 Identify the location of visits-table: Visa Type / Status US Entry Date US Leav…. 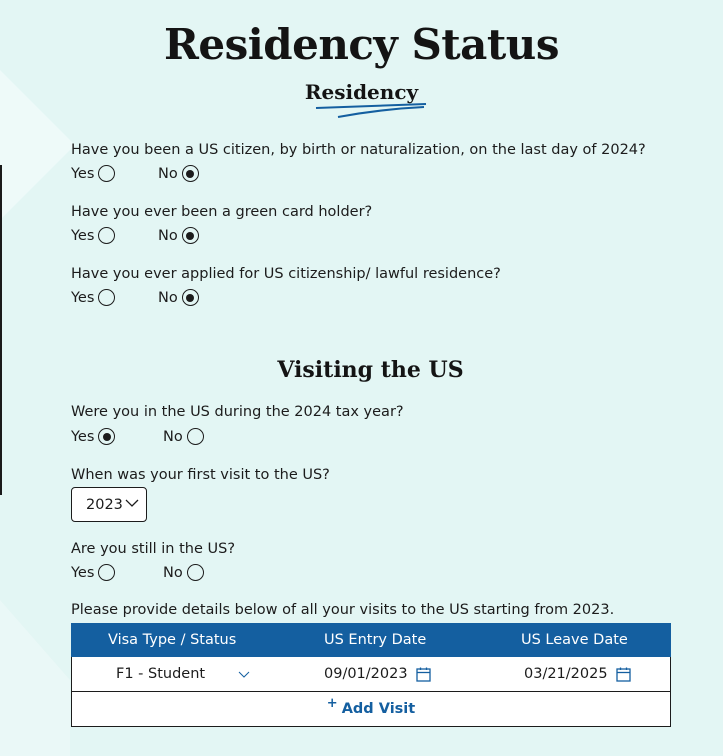
(371, 675).